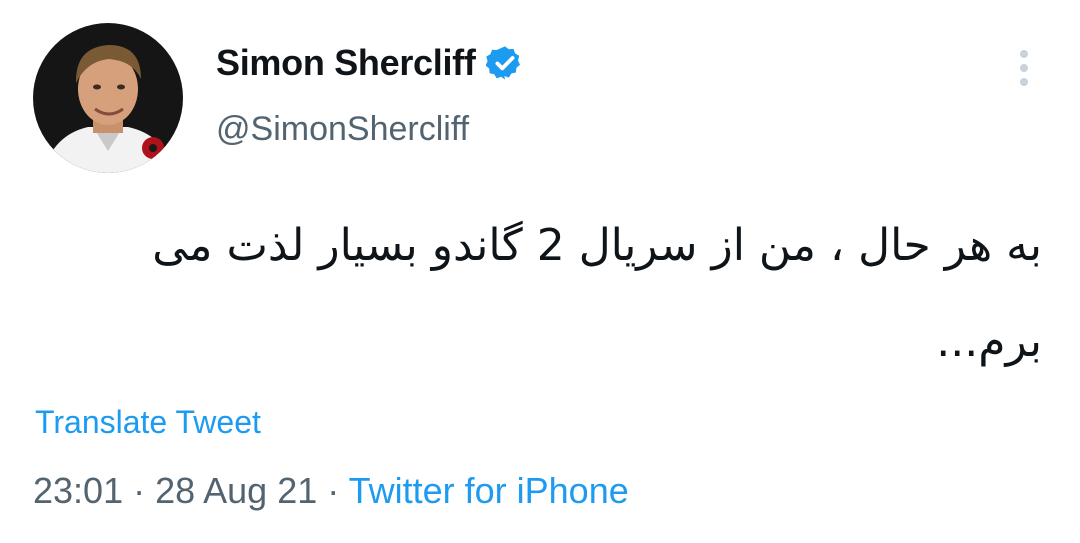  What do you see at coordinates (148, 422) in the screenshot?
I see `translate-tweet-link: Translate Tweet` at bounding box center [148, 422].